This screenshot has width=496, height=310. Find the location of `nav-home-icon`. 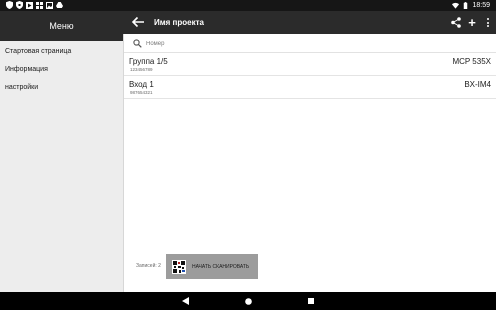

nav-home-icon is located at coordinates (248, 301).